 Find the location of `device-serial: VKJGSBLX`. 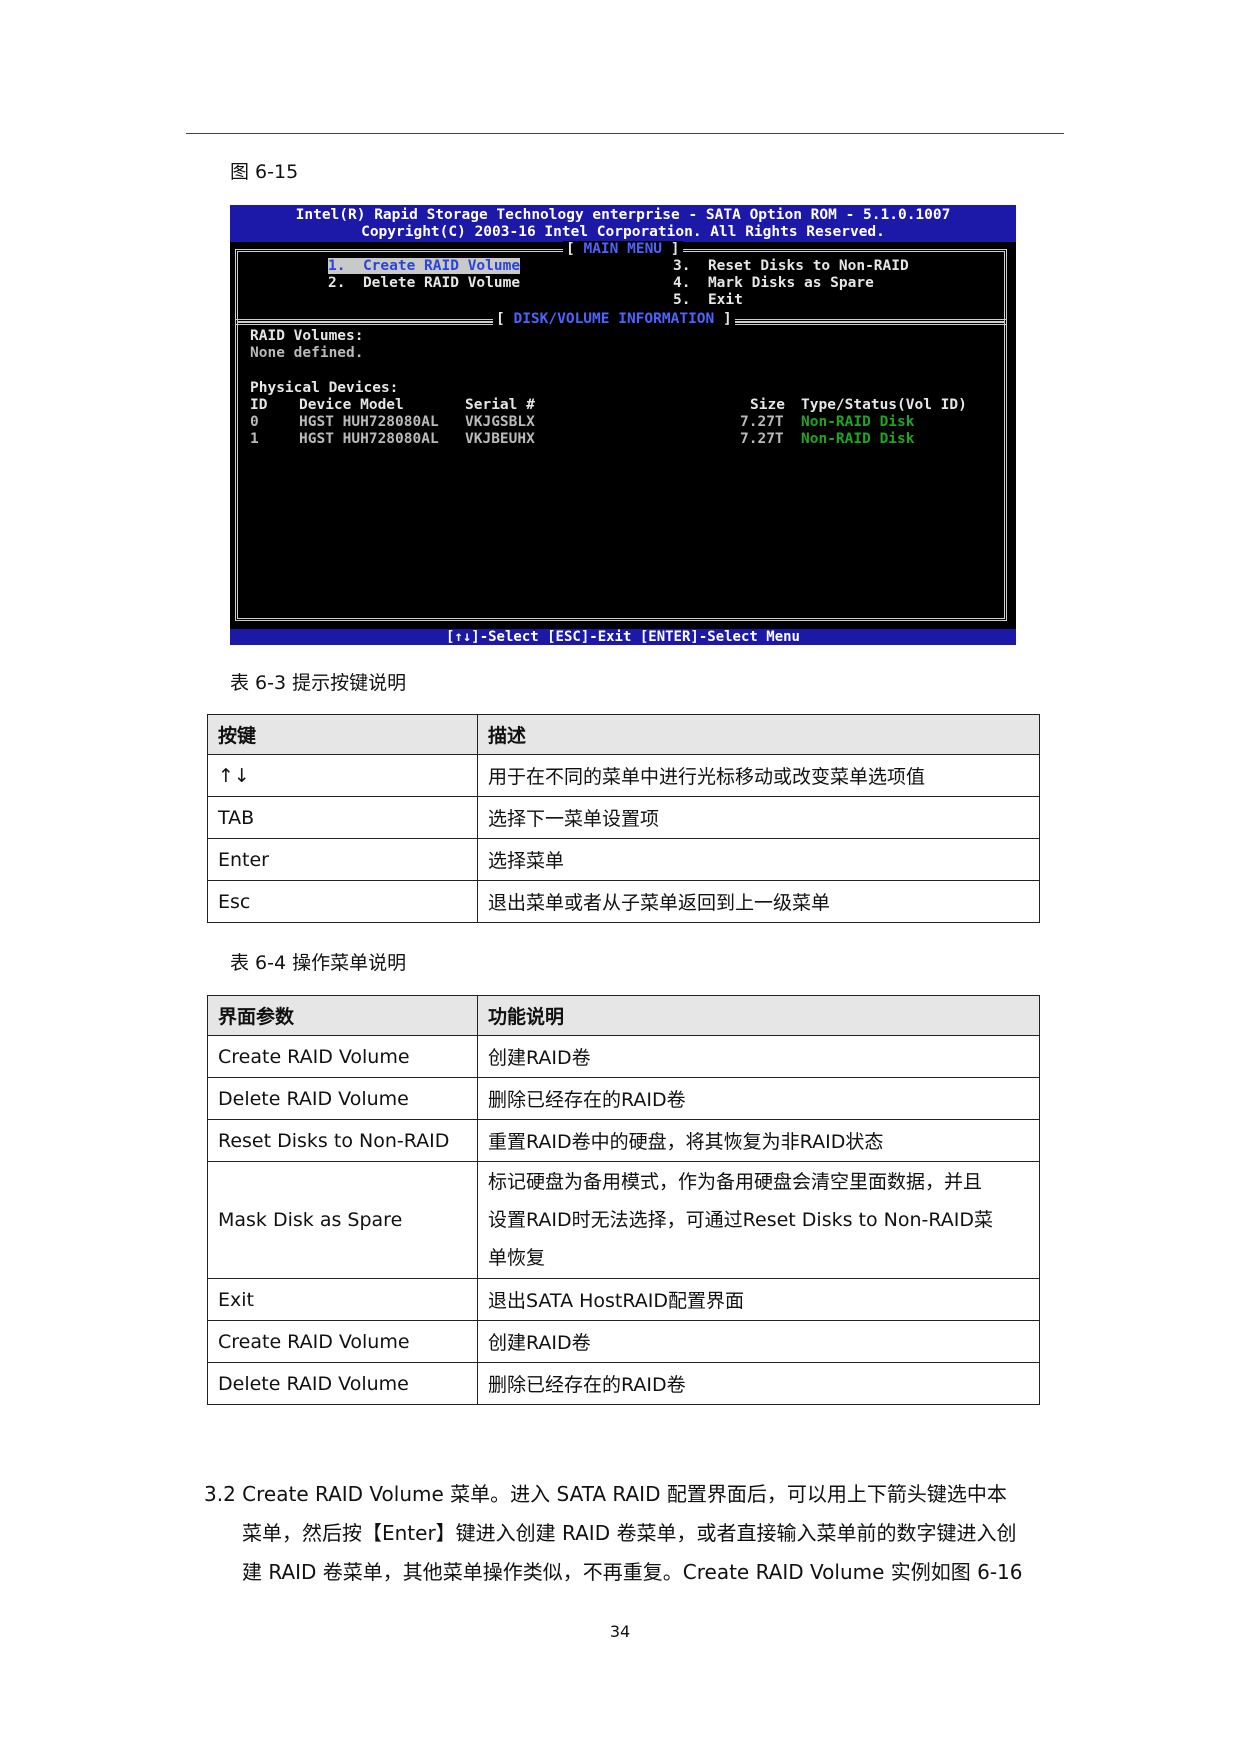

device-serial: VKJGSBLX is located at coordinates (500, 422).